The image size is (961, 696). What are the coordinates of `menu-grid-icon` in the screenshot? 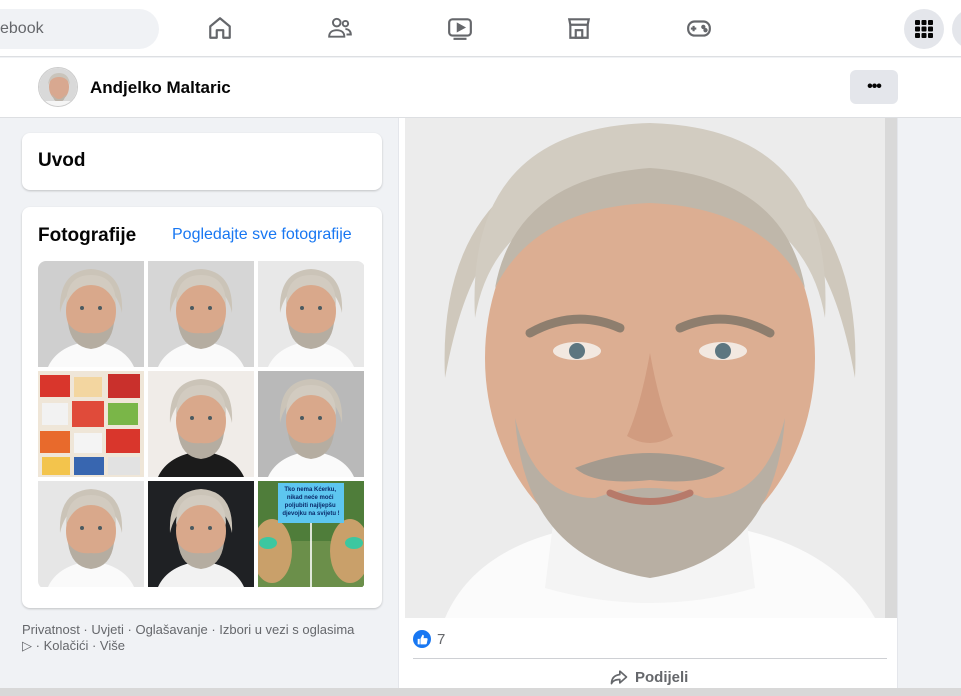 It's located at (924, 29).